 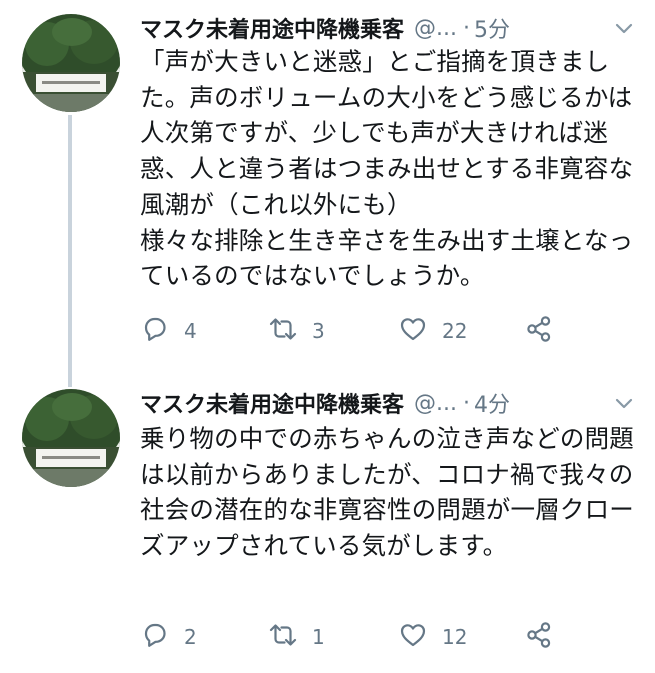 I want to click on reply-button: 2, so click(x=168, y=637).